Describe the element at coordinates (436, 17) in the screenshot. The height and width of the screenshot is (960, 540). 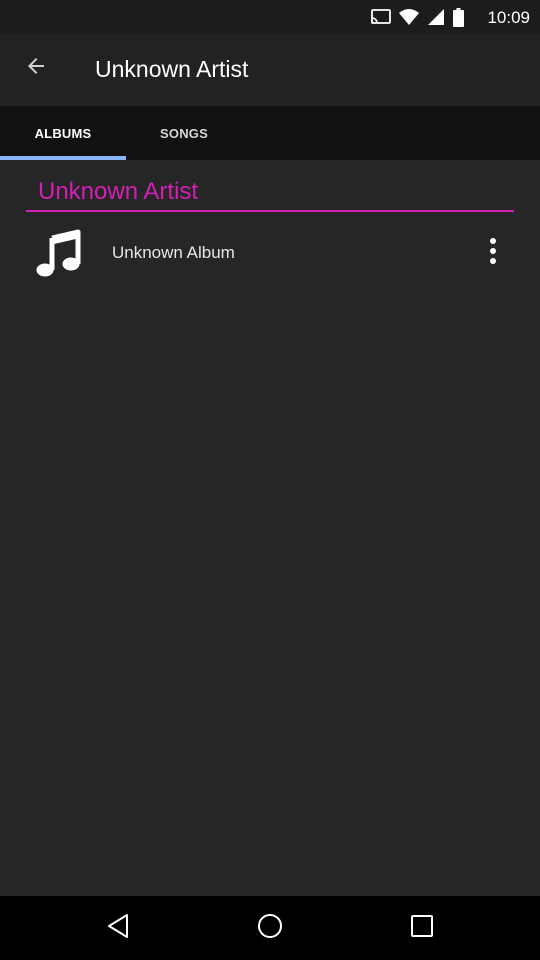
I see `signal-icon` at that location.